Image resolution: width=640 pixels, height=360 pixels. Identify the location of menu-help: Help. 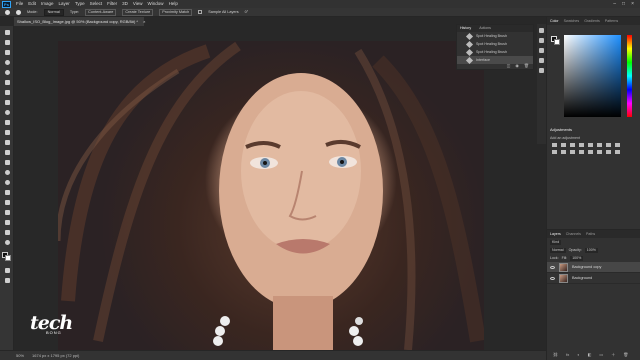
(173, 4).